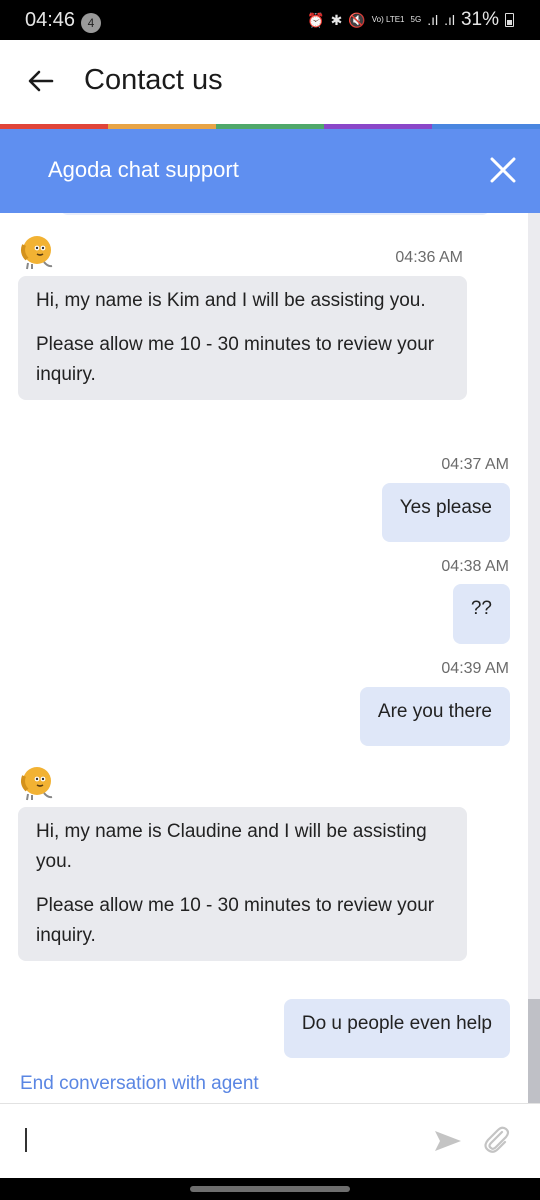 The image size is (540, 1200). I want to click on status-time: 04:46, so click(50, 20).